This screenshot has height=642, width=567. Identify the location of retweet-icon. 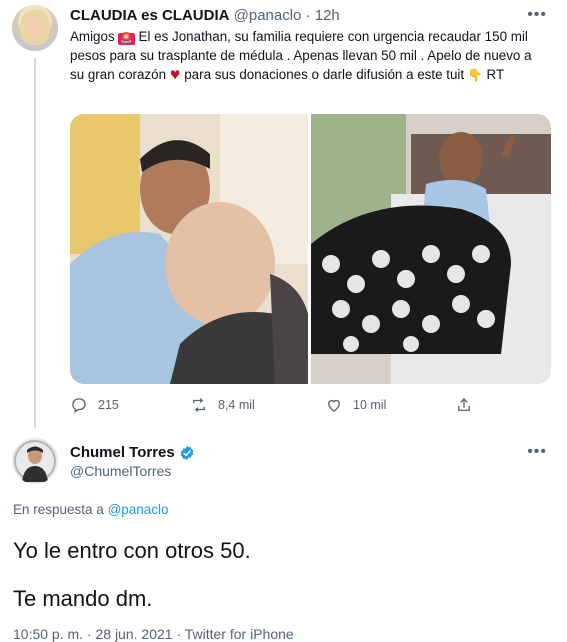
(199, 405).